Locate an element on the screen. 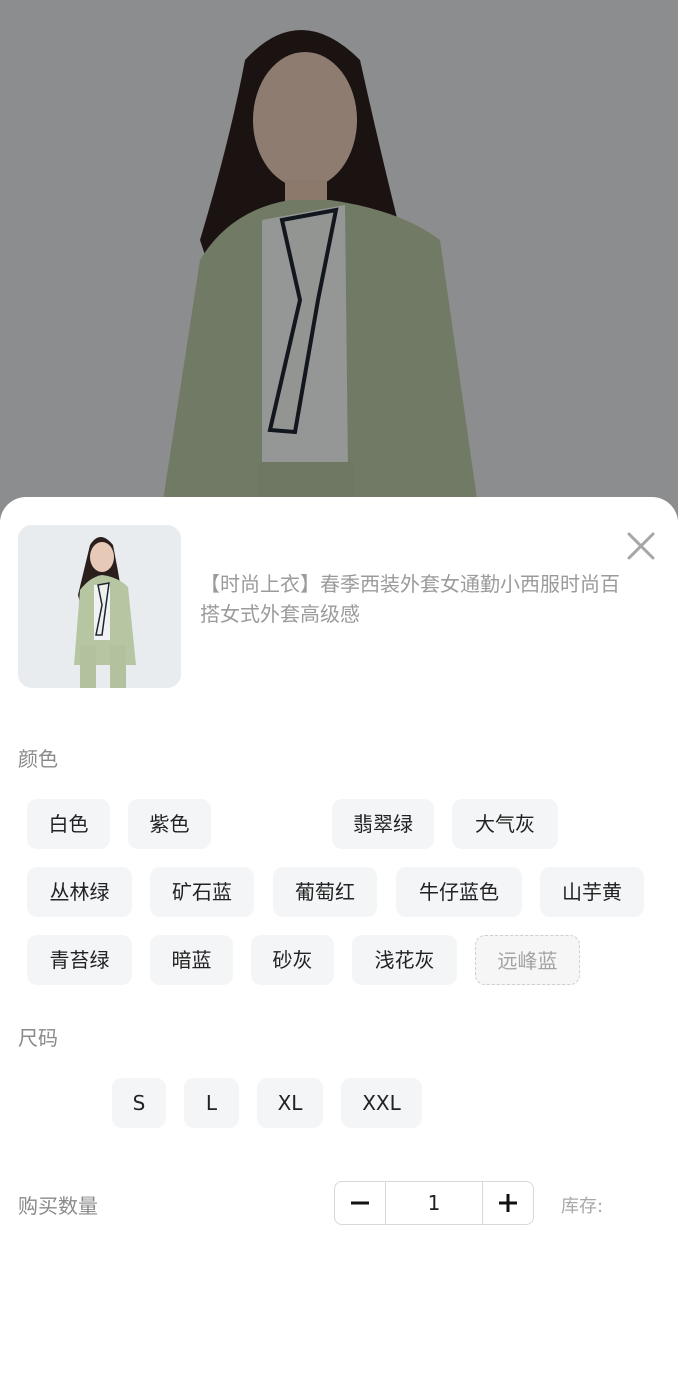 Image resolution: width=678 pixels, height=1378 pixels. size-option: S is located at coordinates (139, 1103).